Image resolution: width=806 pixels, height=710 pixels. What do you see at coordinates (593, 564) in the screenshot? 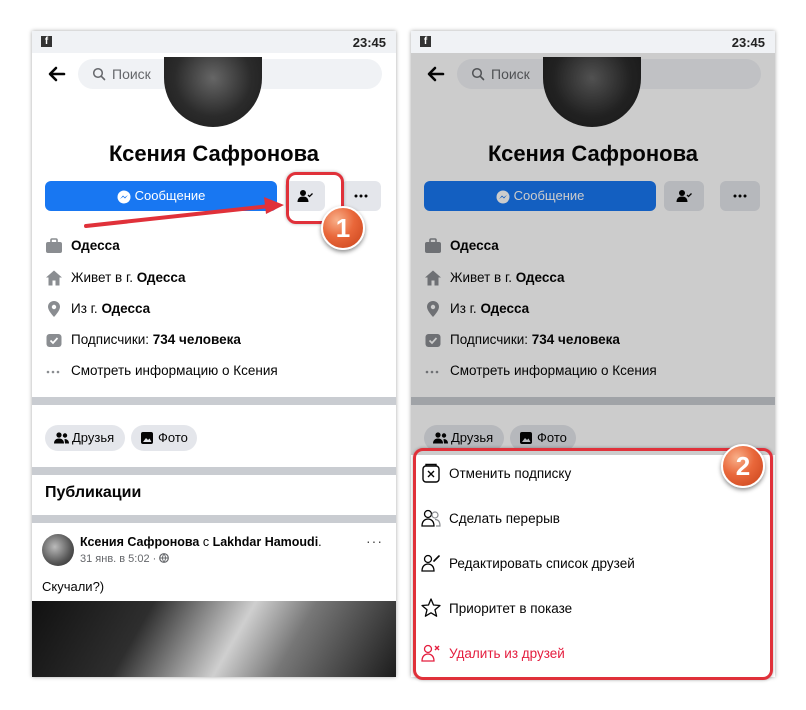
I see `highlight-options-menu` at bounding box center [593, 564].